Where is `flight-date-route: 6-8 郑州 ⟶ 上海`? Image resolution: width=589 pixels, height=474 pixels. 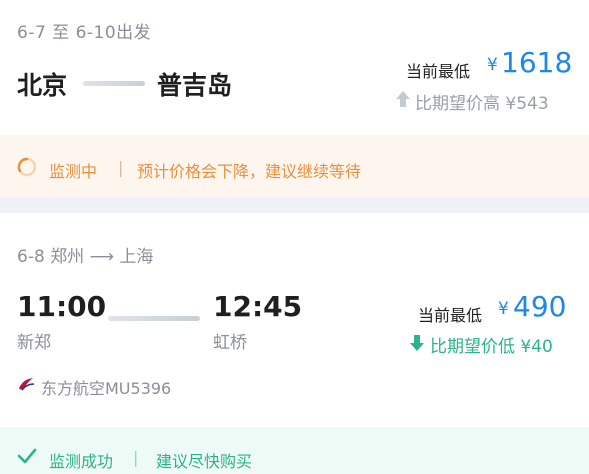
flight-date-route: 6-8 郑州 ⟶ 上海 is located at coordinates (85, 257).